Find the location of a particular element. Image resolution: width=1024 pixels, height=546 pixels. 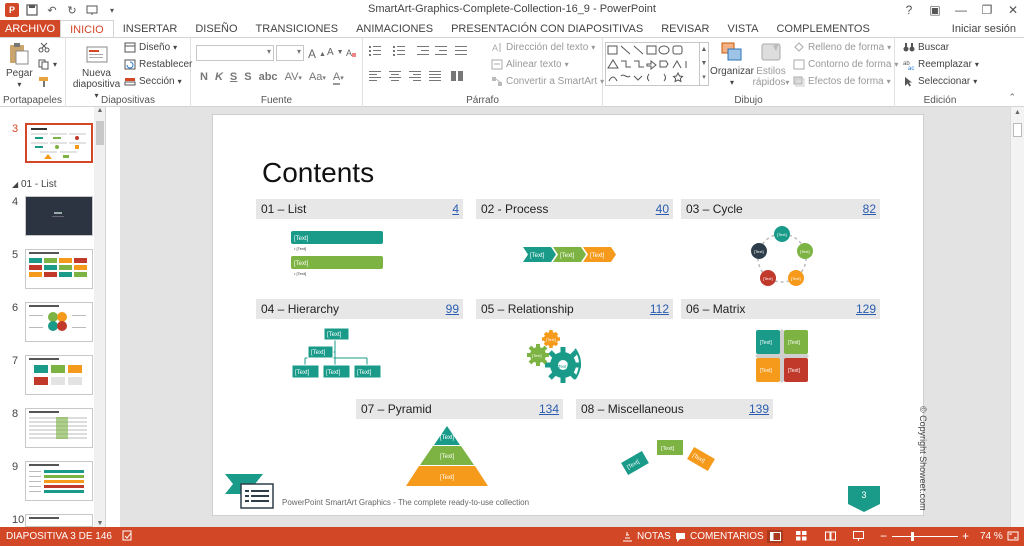

thumb-scrollbar: ▲ ▼ is located at coordinates (99, 317).